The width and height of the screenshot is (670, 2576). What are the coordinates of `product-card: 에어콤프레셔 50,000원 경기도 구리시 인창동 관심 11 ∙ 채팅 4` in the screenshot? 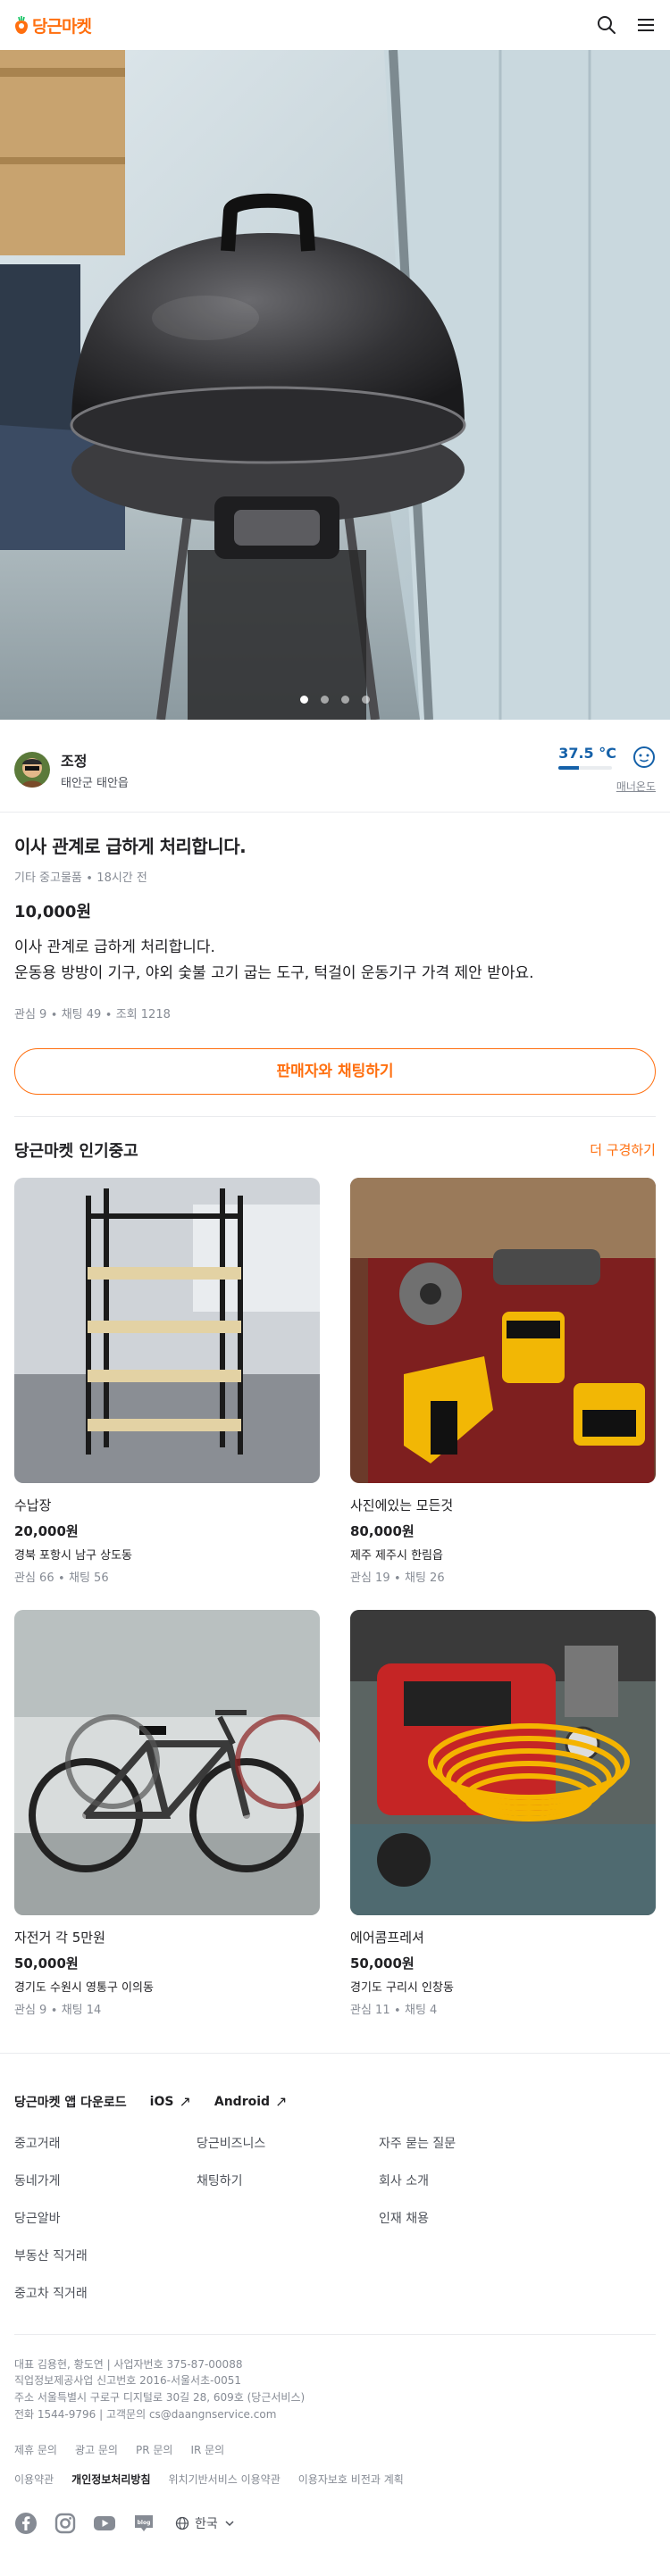 It's located at (503, 1813).